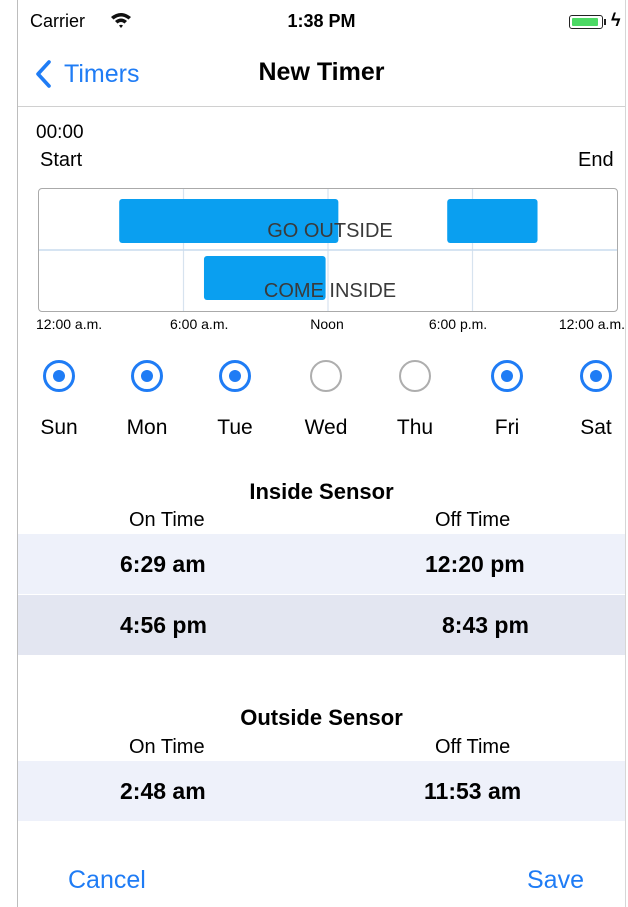 Image resolution: width=628 pixels, height=907 pixels. What do you see at coordinates (60, 132) in the screenshot?
I see `timeline-start-time: 00:00` at bounding box center [60, 132].